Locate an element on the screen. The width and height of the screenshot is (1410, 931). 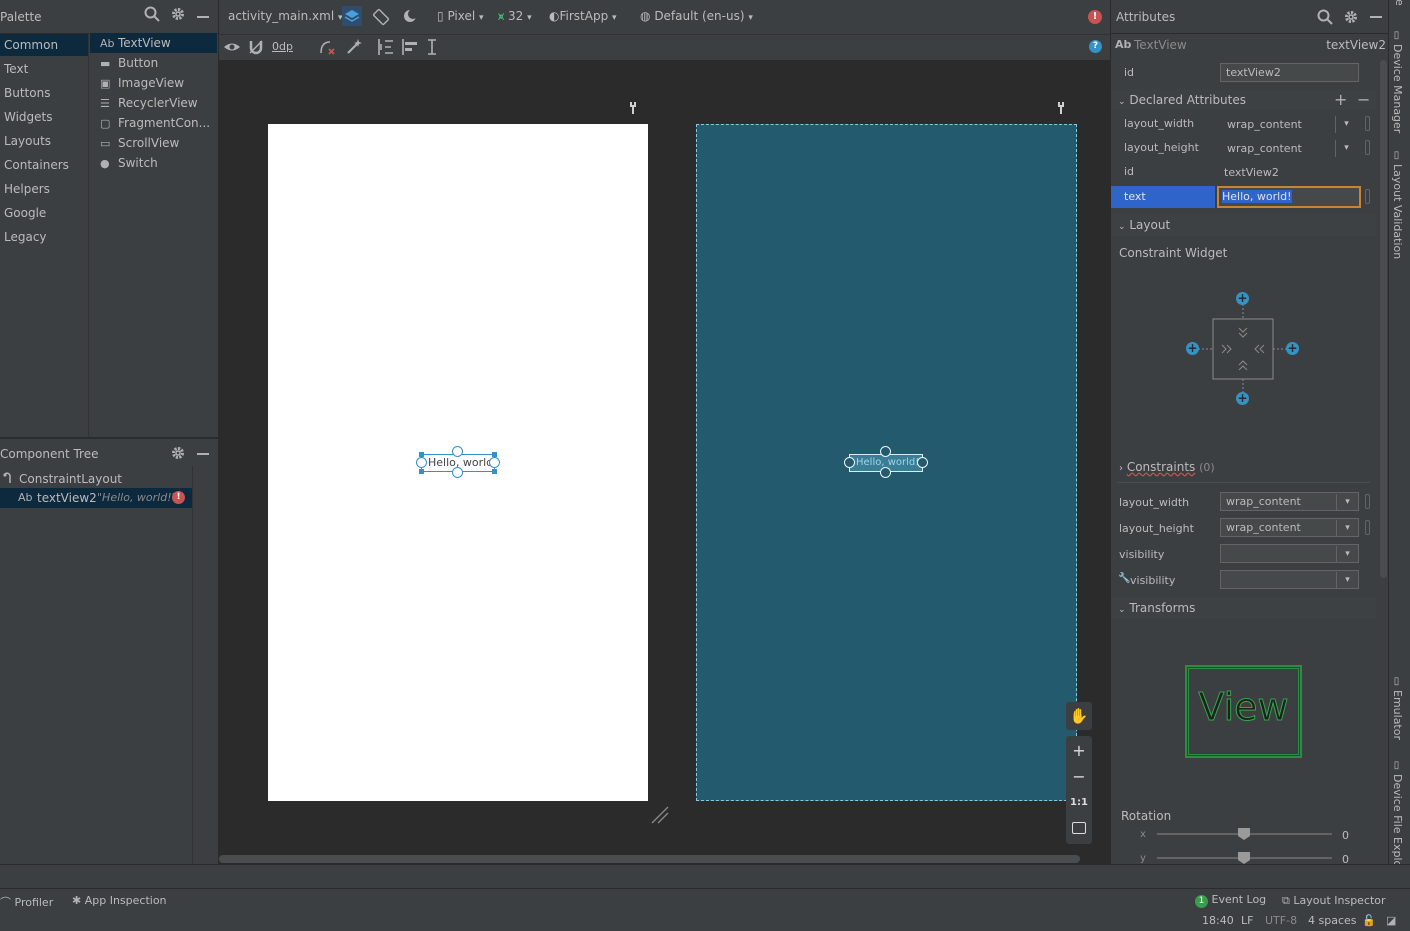
cursor-position: 18:40 is located at coordinates (1218, 920).